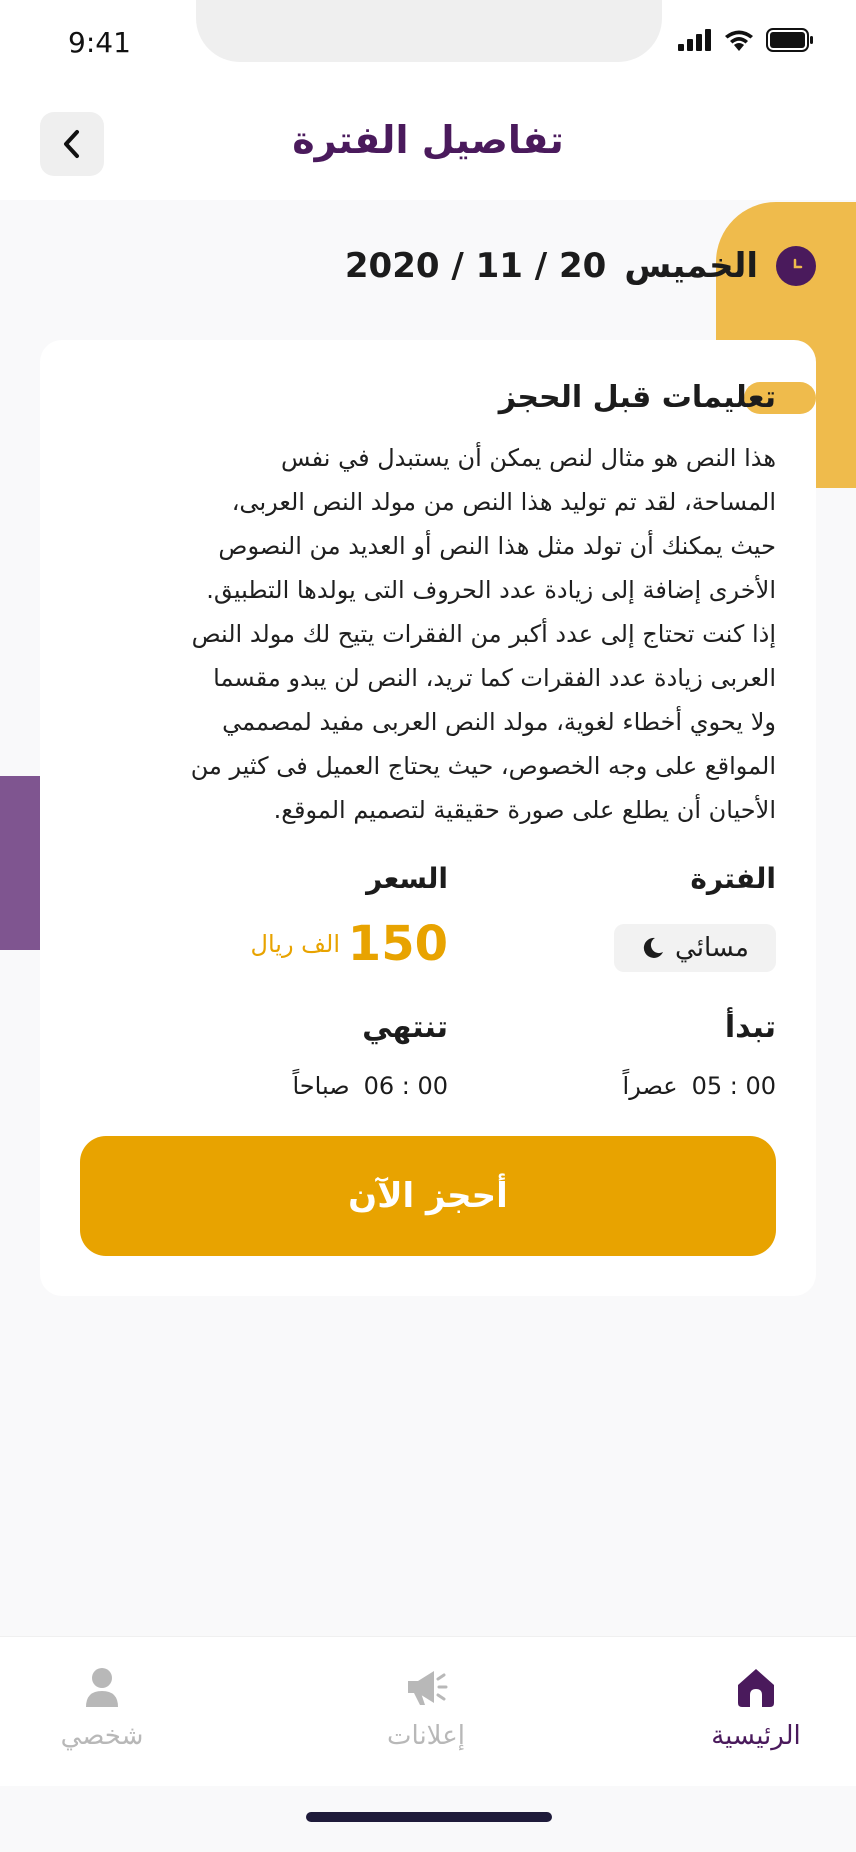  What do you see at coordinates (694, 40) in the screenshot?
I see `signal-icon` at bounding box center [694, 40].